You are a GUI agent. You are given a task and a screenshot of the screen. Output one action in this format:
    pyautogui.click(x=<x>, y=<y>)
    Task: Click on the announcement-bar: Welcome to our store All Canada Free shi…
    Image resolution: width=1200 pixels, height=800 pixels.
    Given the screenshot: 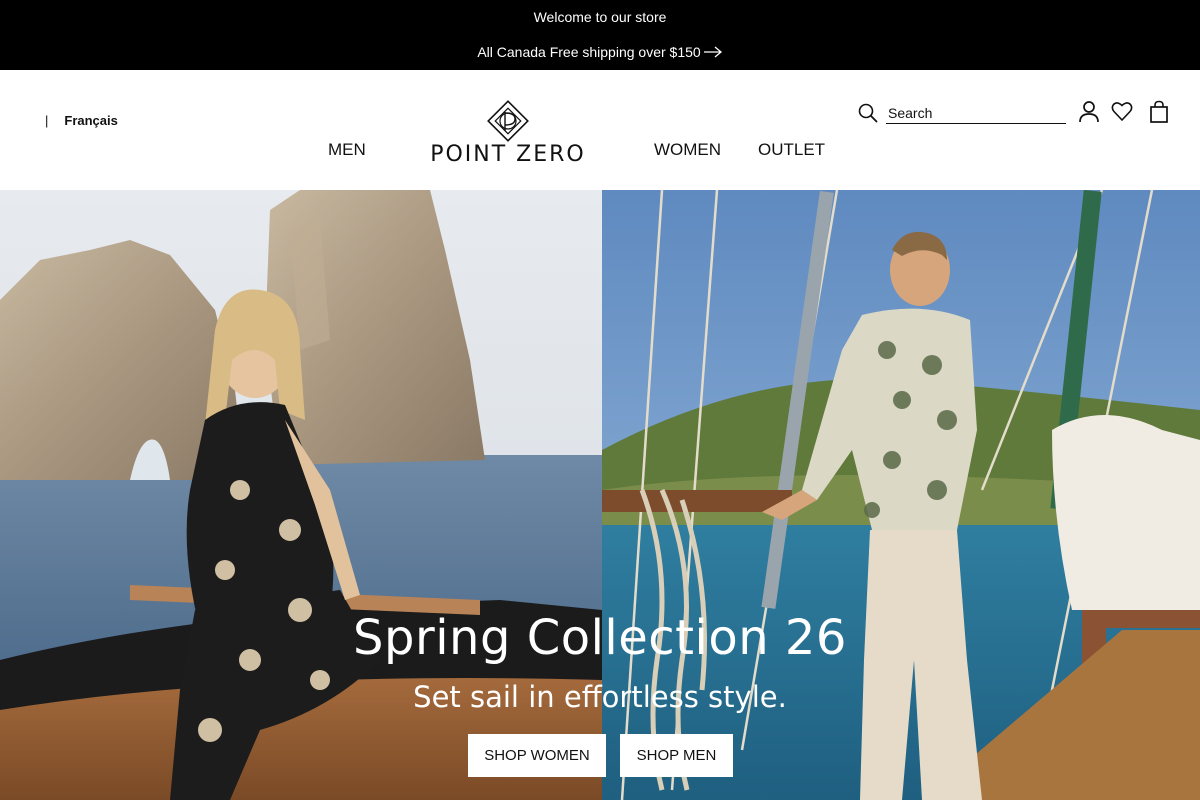 What is the action you would take?
    pyautogui.click(x=600, y=35)
    